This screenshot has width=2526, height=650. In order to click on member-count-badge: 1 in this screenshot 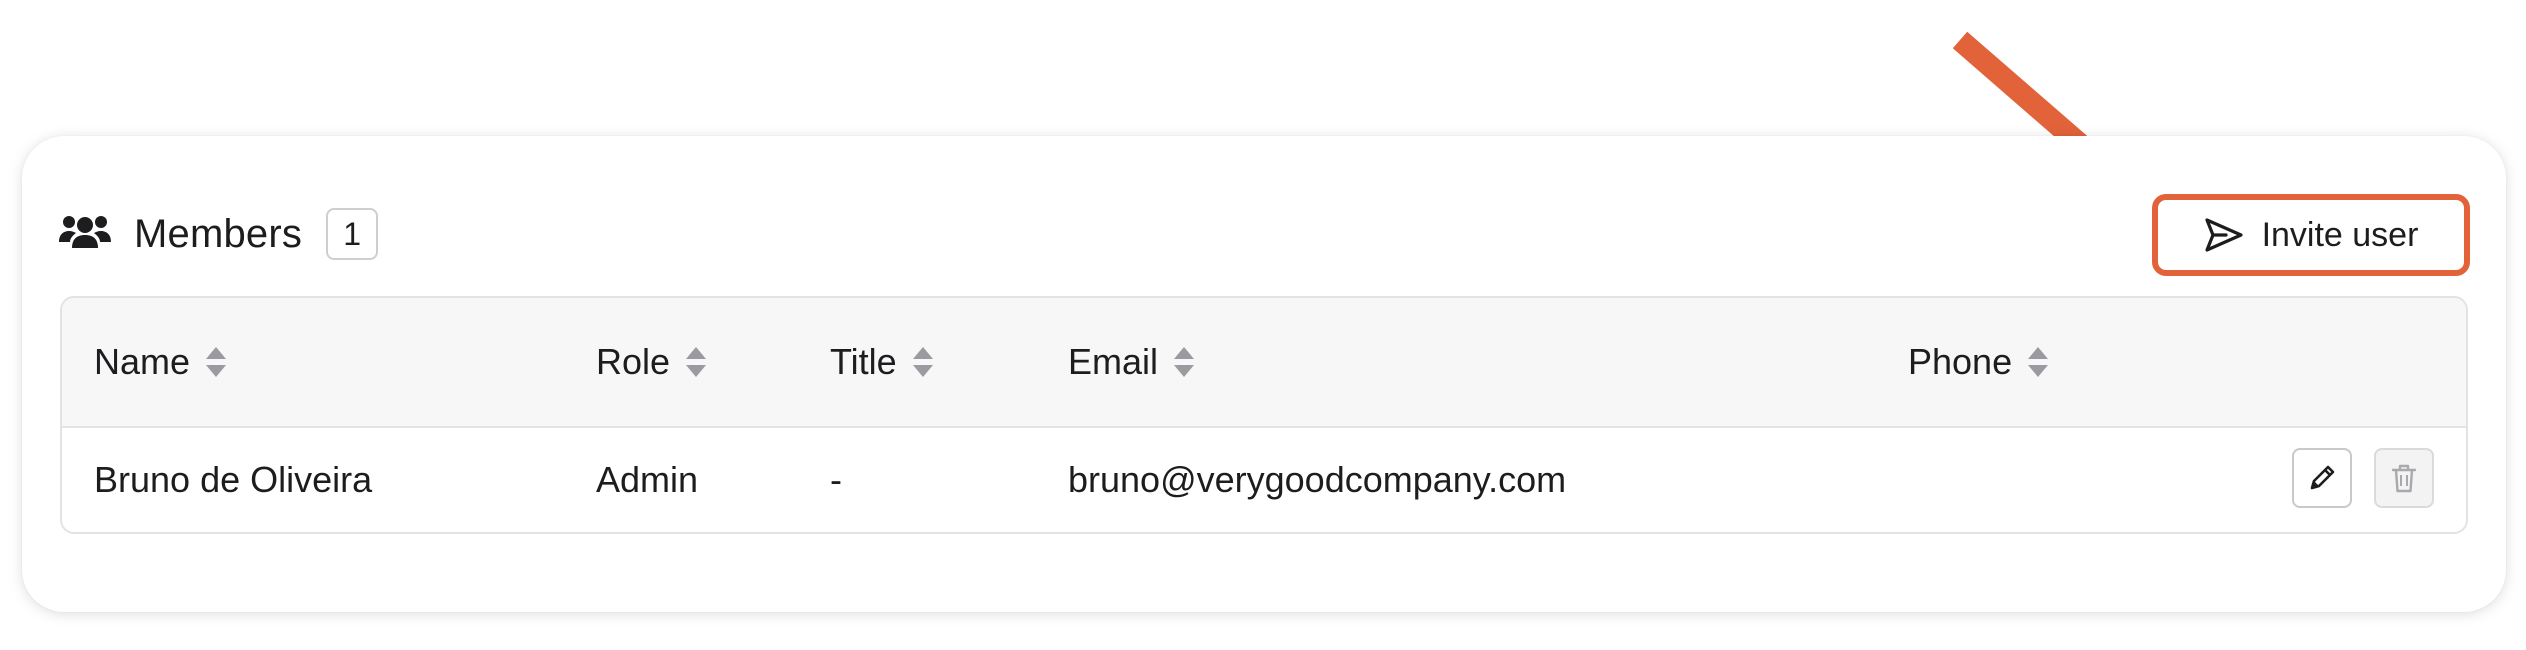, I will do `click(352, 234)`.